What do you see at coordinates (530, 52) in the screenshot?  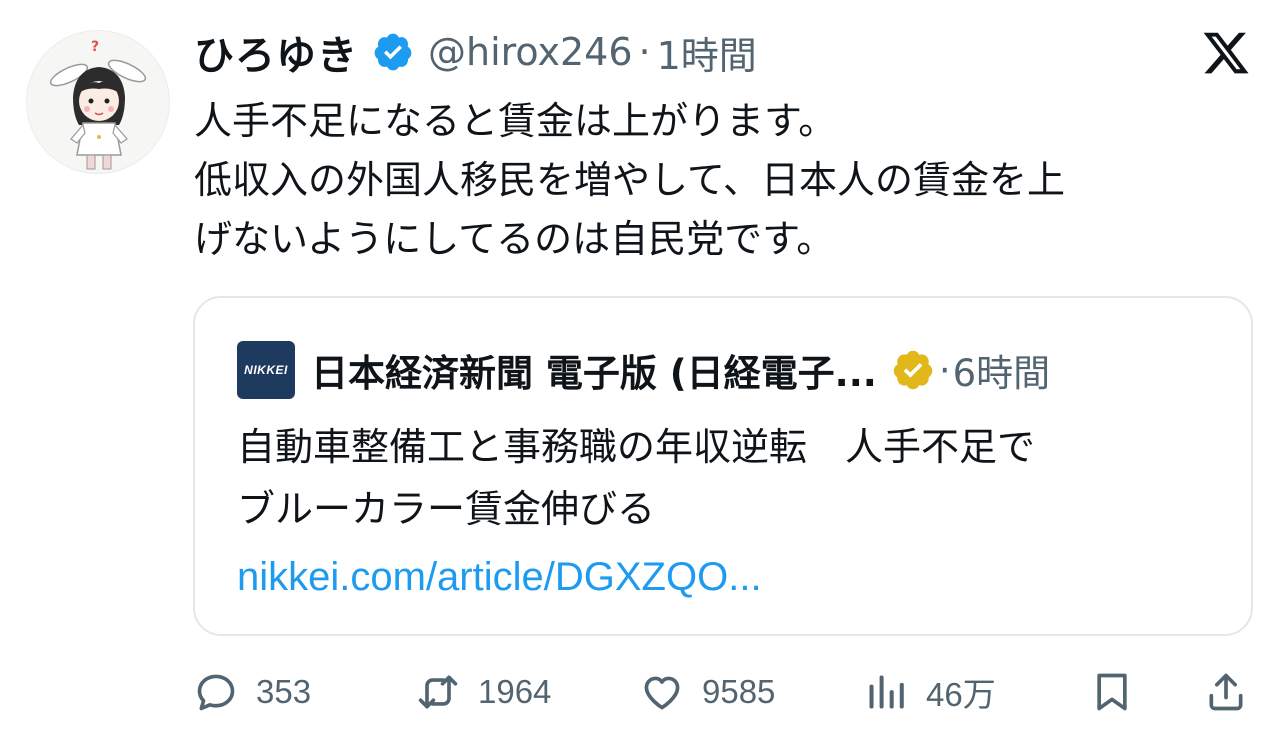 I see `handle: @hirox246` at bounding box center [530, 52].